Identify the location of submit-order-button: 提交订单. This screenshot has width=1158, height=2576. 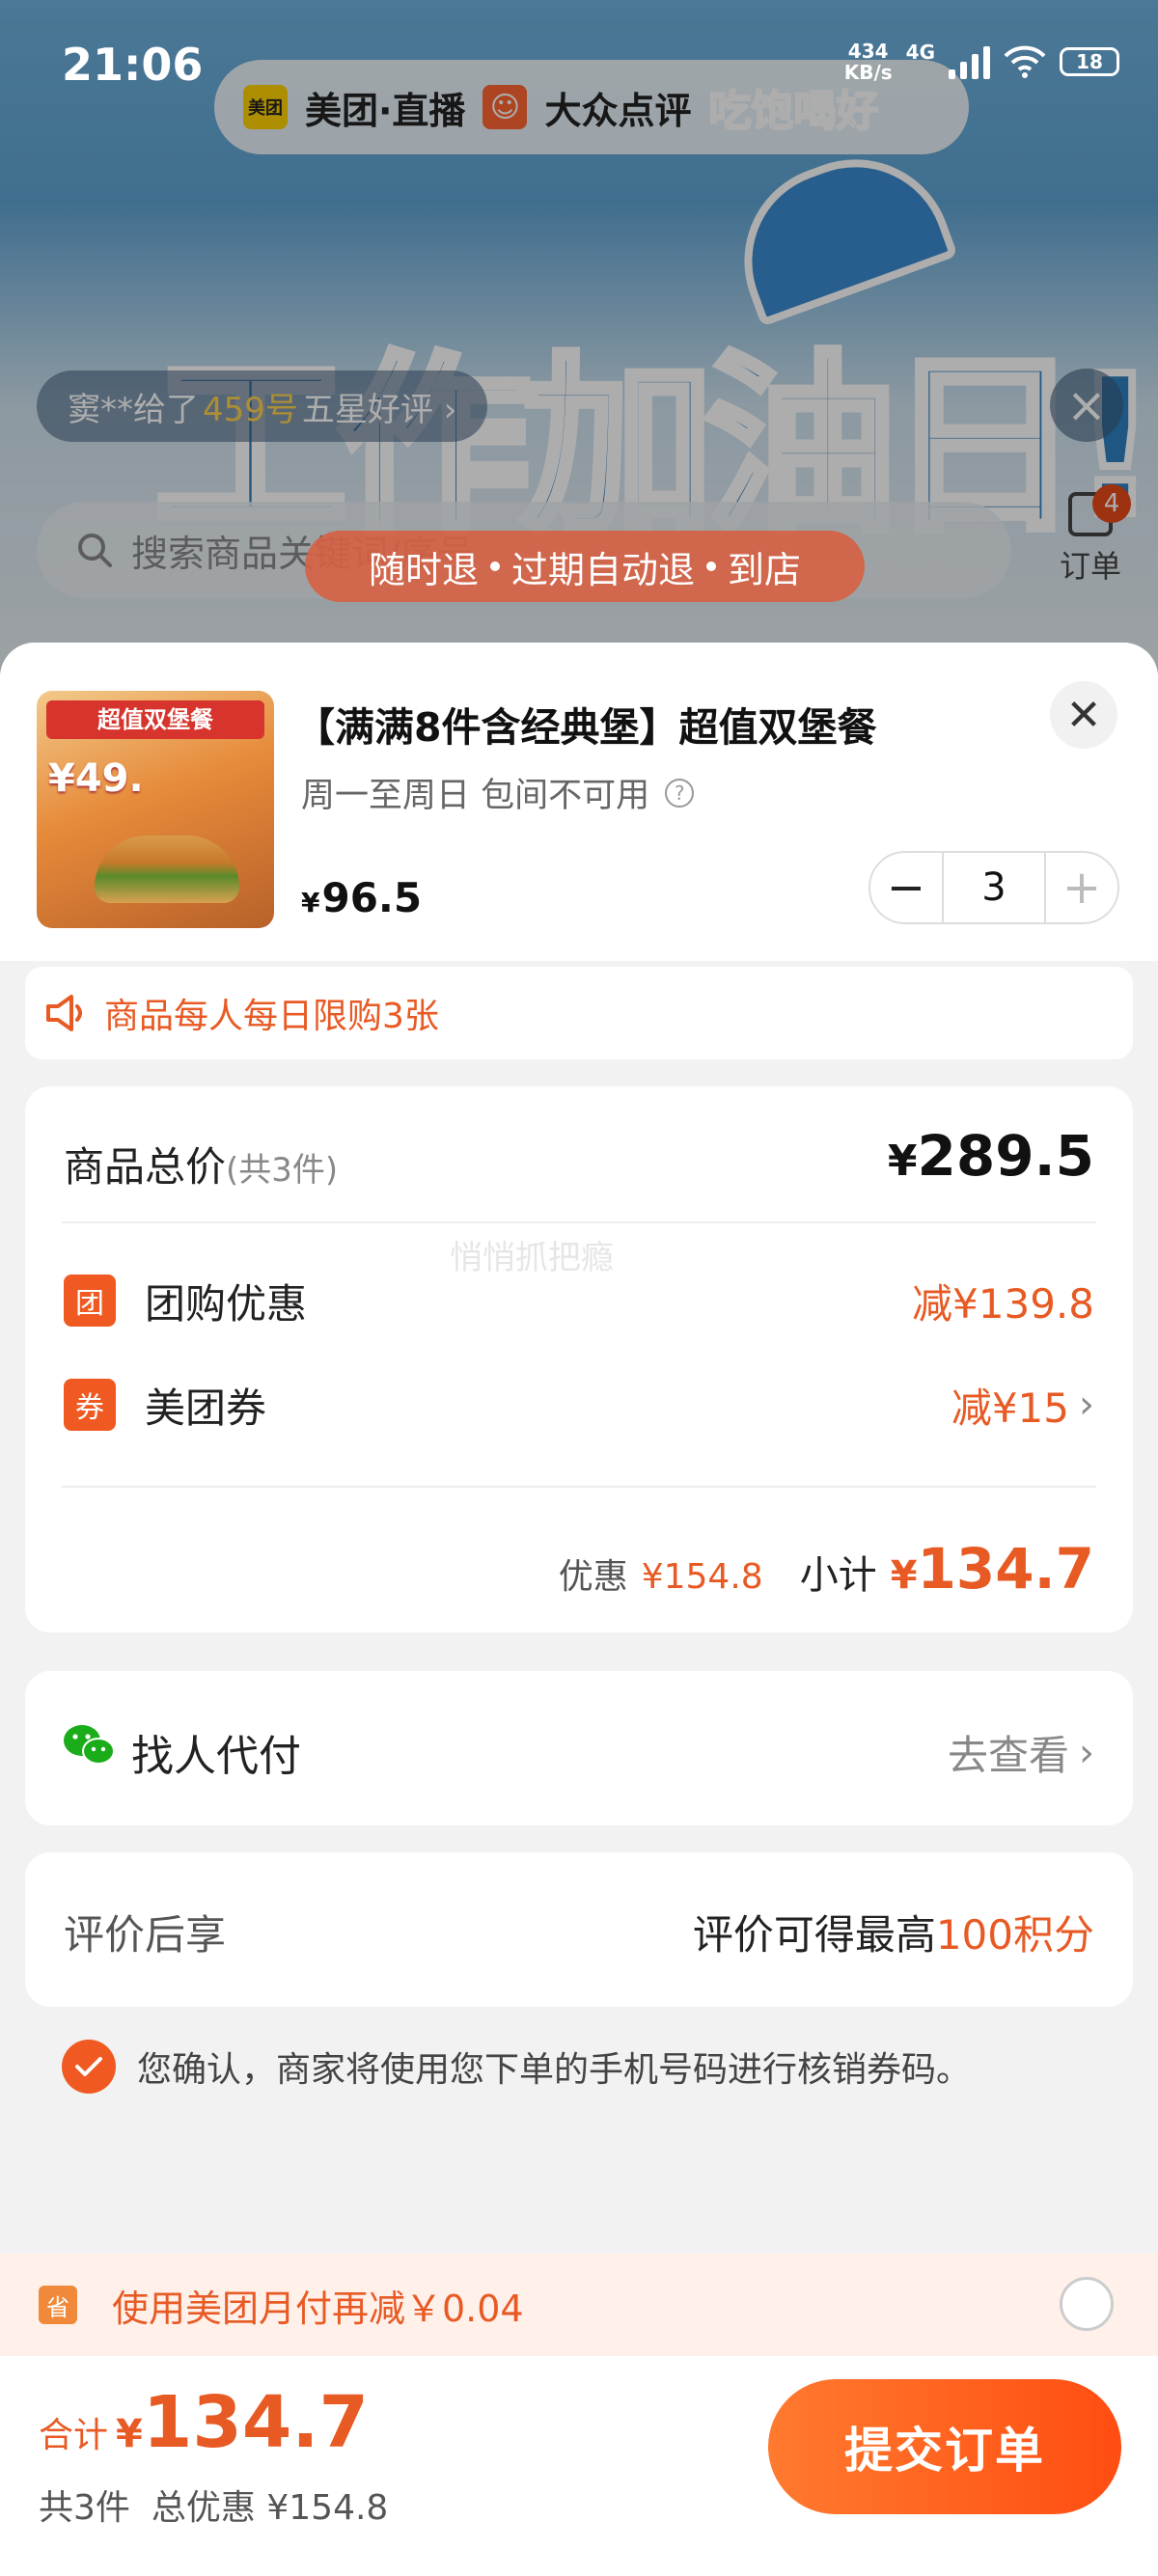
(944, 2447).